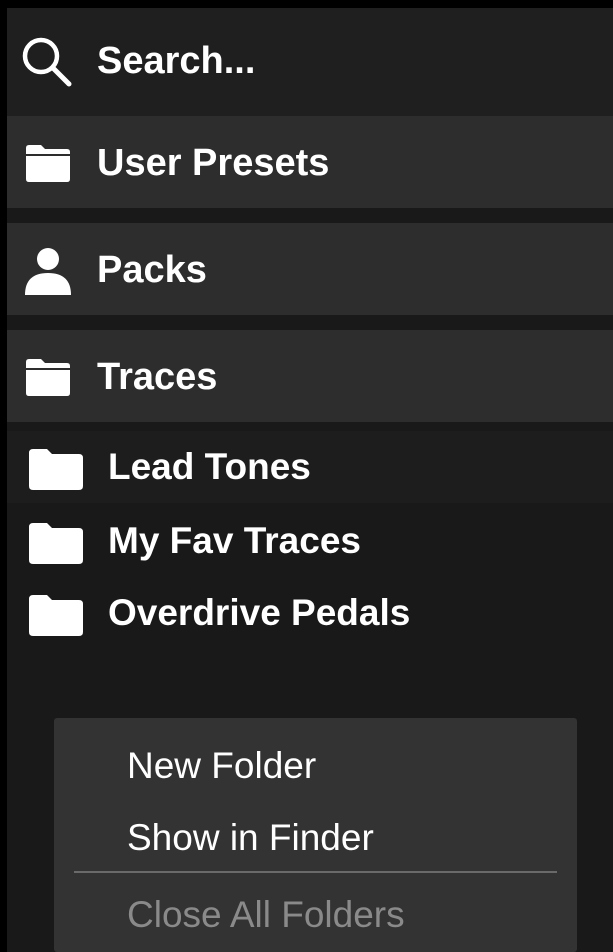  What do you see at coordinates (310, 269) in the screenshot?
I see `section-packs: Packs` at bounding box center [310, 269].